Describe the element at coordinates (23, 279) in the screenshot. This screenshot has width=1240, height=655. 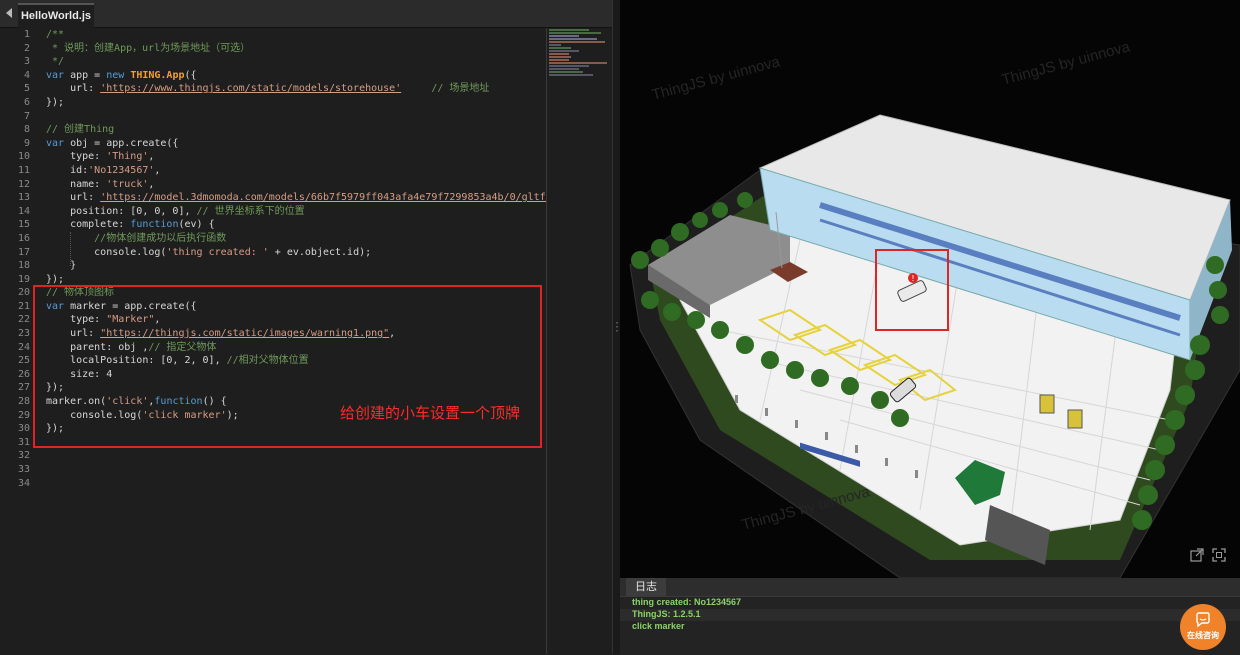
I see `line-number: 19` at that location.